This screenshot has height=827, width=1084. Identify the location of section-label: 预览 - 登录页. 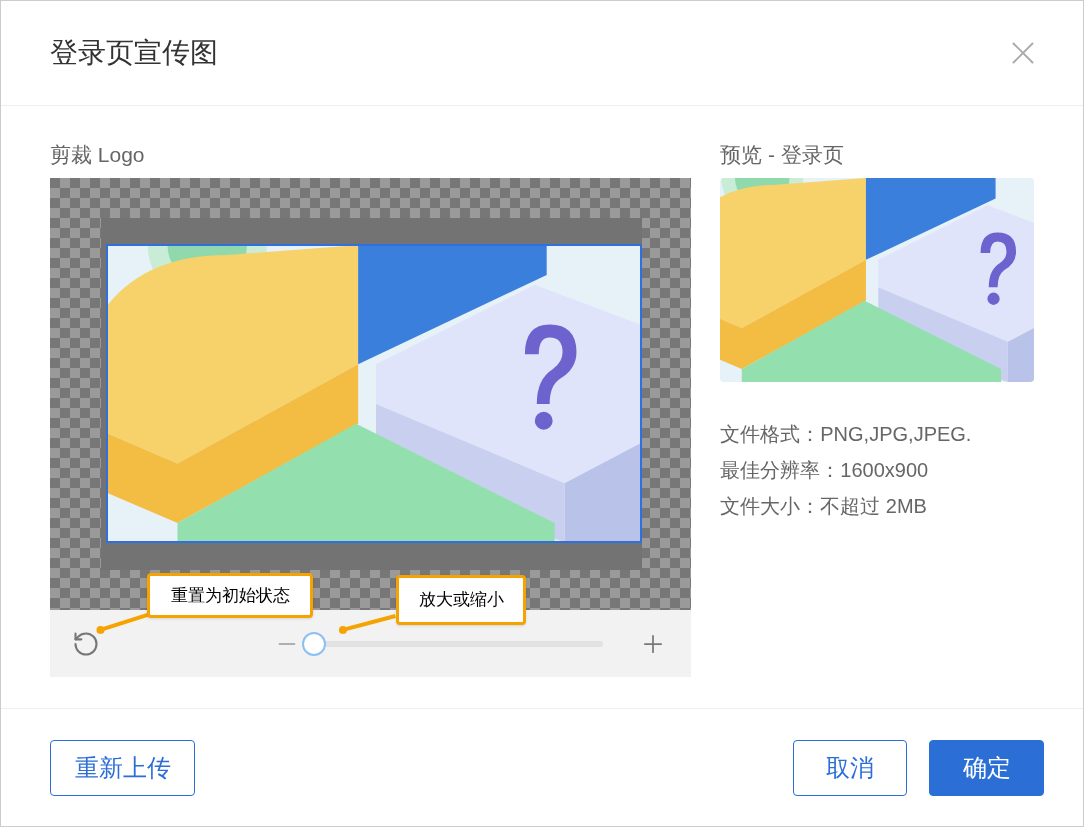
(782, 155).